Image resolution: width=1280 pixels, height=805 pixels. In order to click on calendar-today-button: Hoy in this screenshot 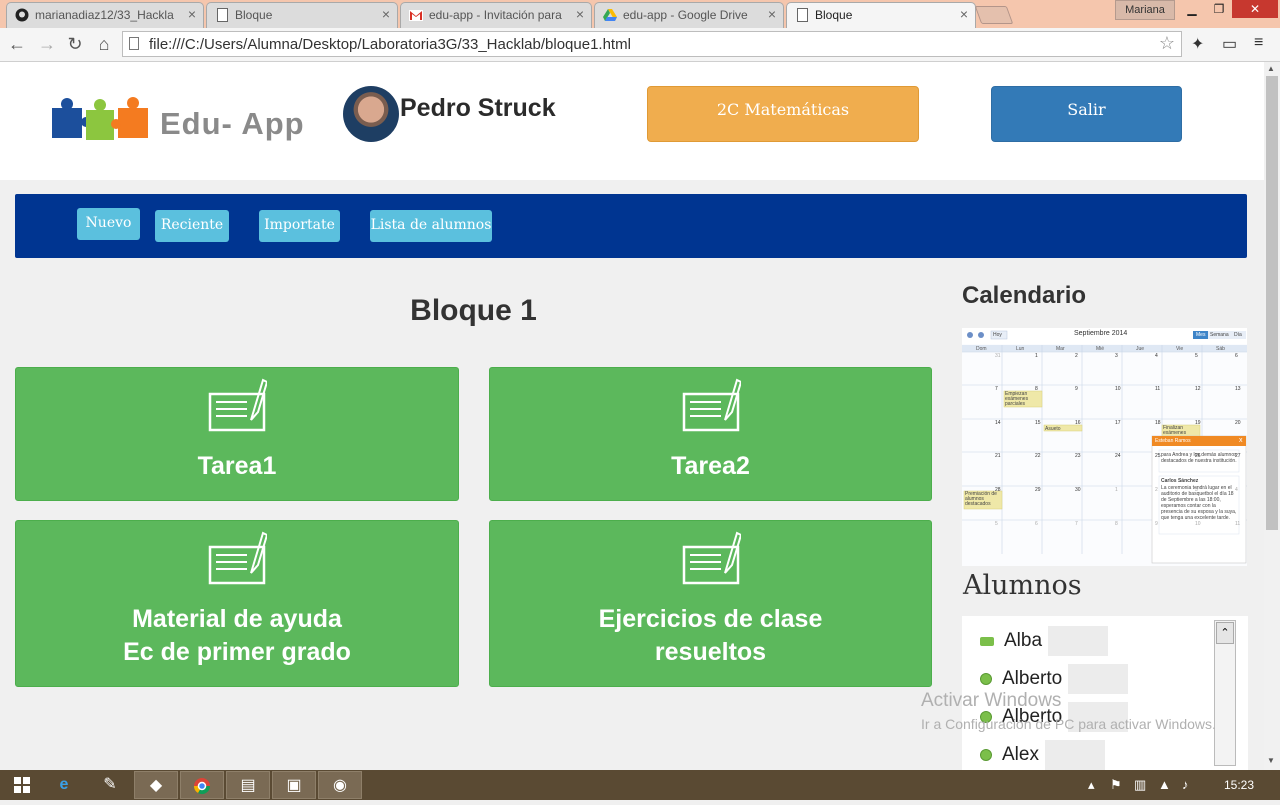, I will do `click(997, 335)`.